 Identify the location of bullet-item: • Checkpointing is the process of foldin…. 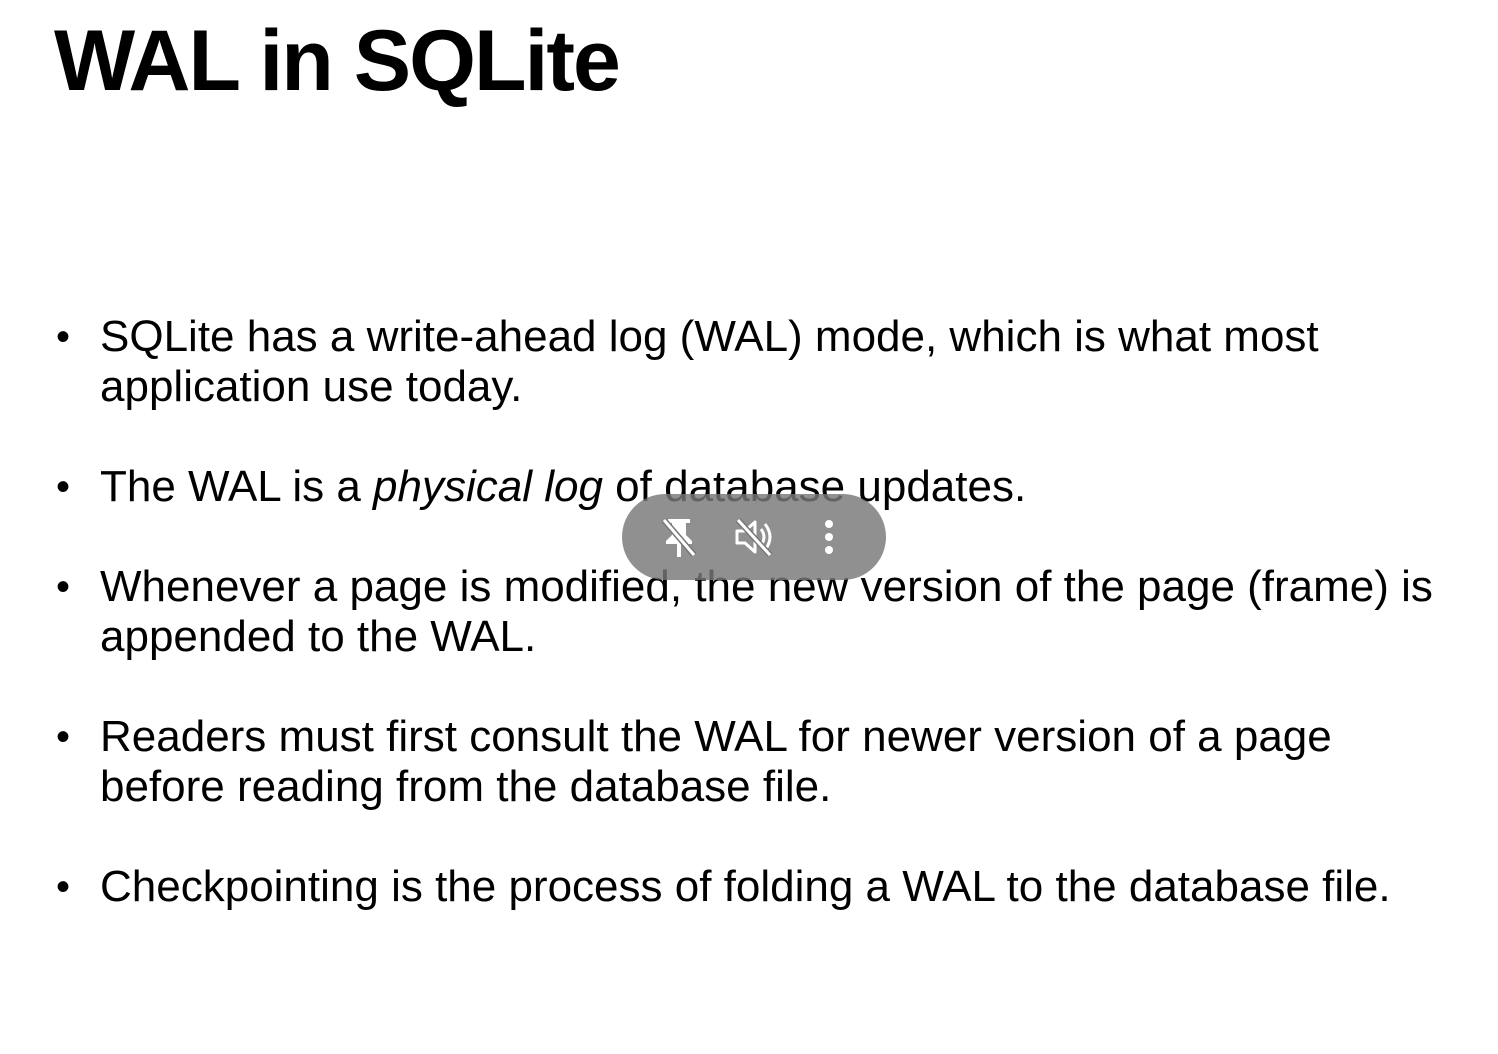
(752, 887).